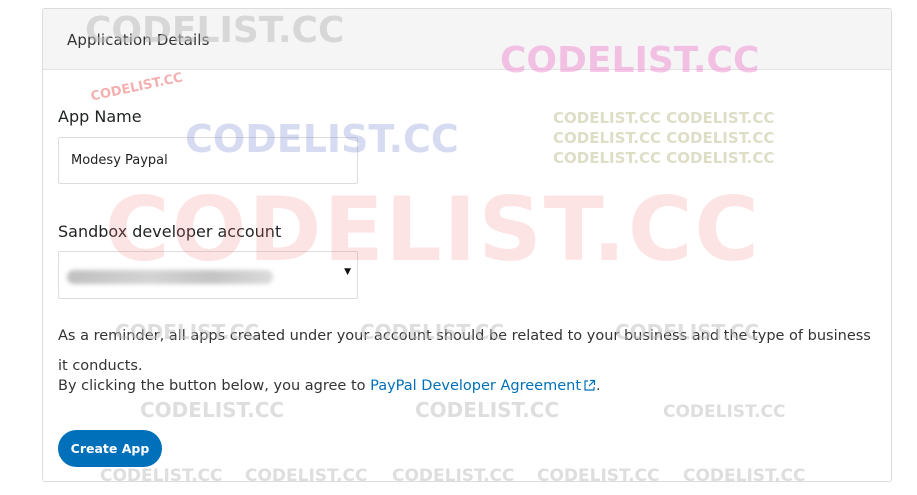 This screenshot has width=917, height=495. I want to click on app-name-label: App Name, so click(100, 116).